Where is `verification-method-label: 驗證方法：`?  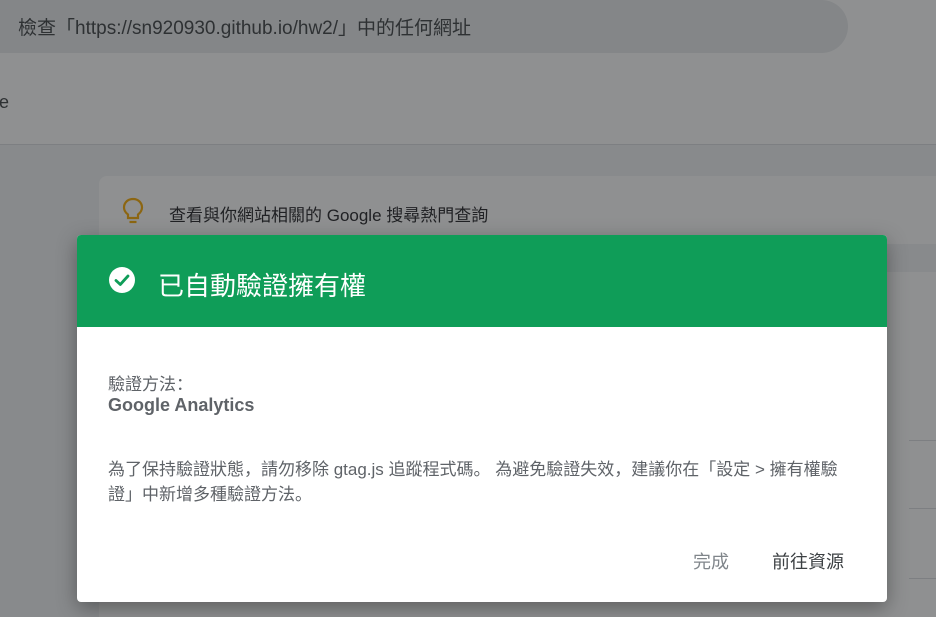 verification-method-label: 驗證方法： is located at coordinates (150, 384).